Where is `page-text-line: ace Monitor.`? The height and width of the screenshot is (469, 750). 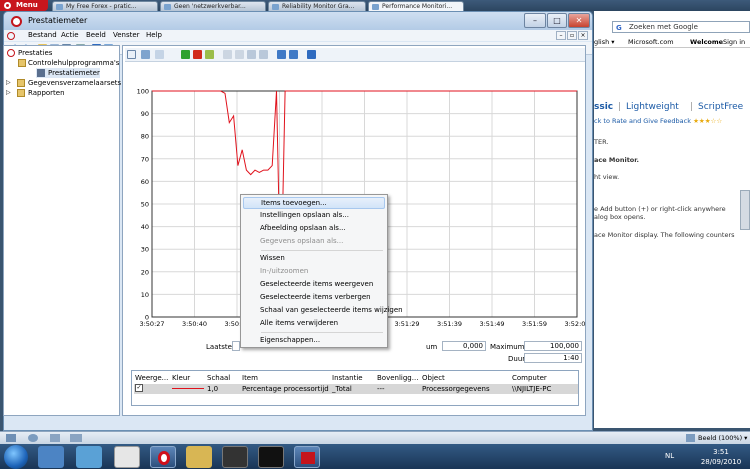 page-text-line: ace Monitor. is located at coordinates (617, 160).